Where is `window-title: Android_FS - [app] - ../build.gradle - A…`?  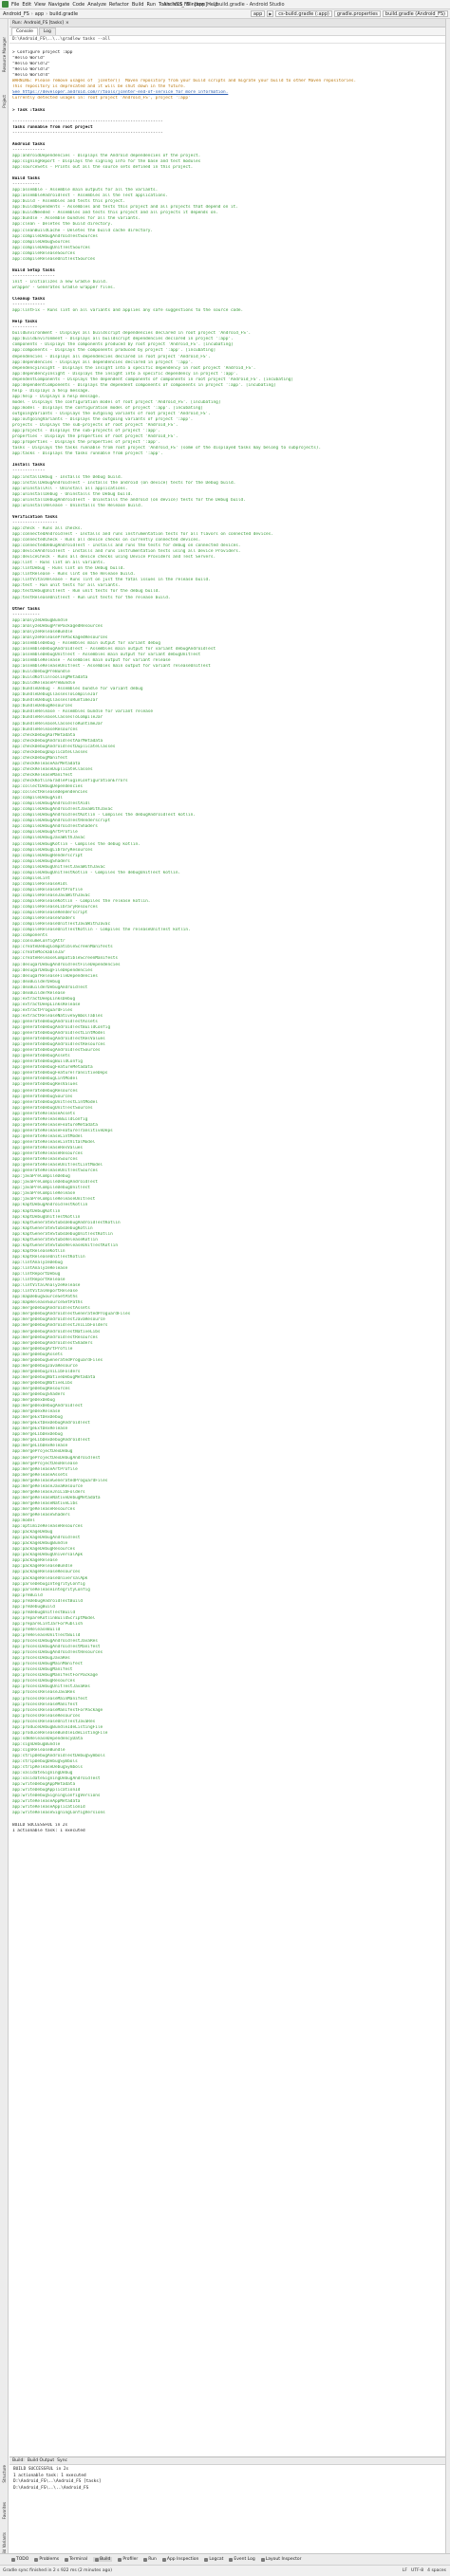 window-title: Android_FS - [app] - ../build.gradle - A… is located at coordinates (224, 4).